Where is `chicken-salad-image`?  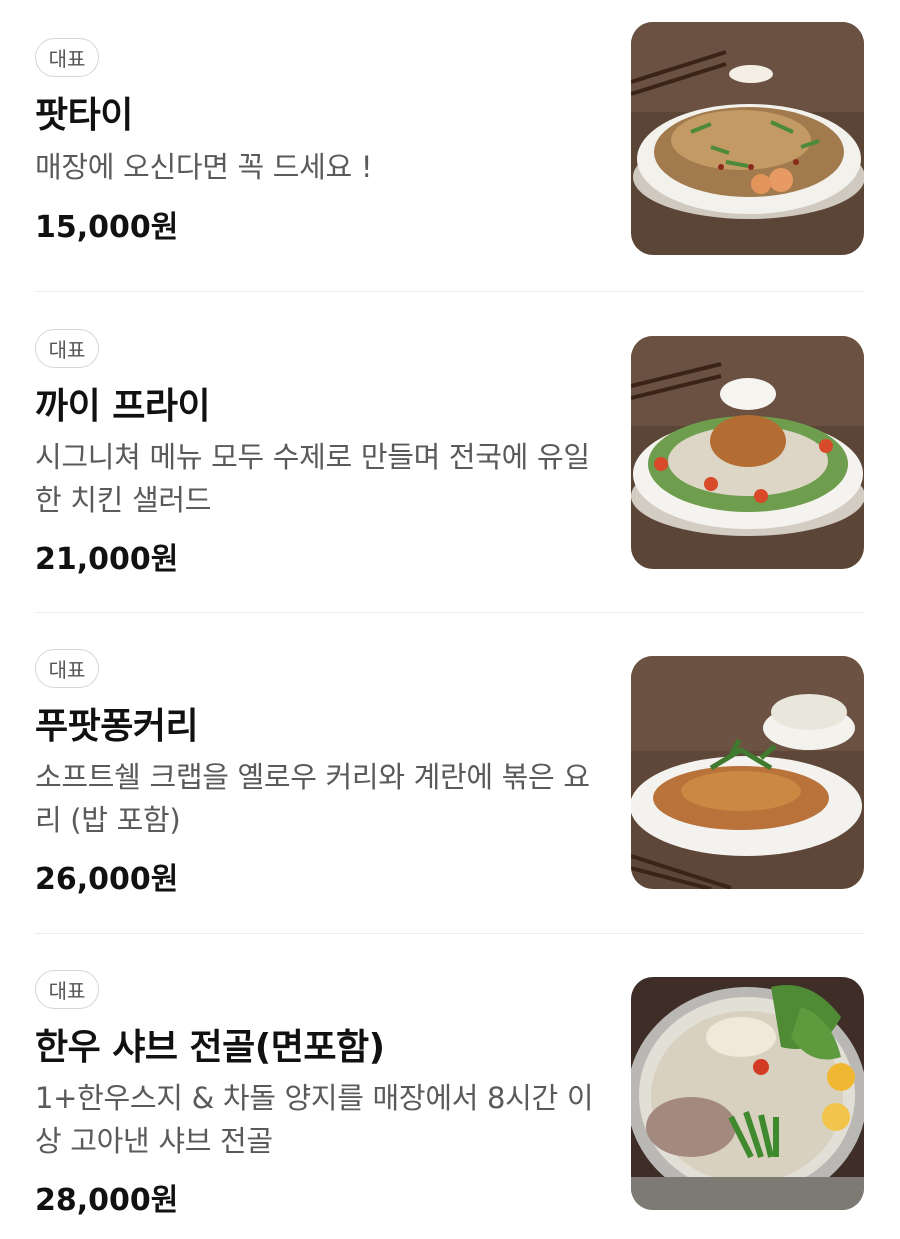 chicken-salad-image is located at coordinates (747, 452).